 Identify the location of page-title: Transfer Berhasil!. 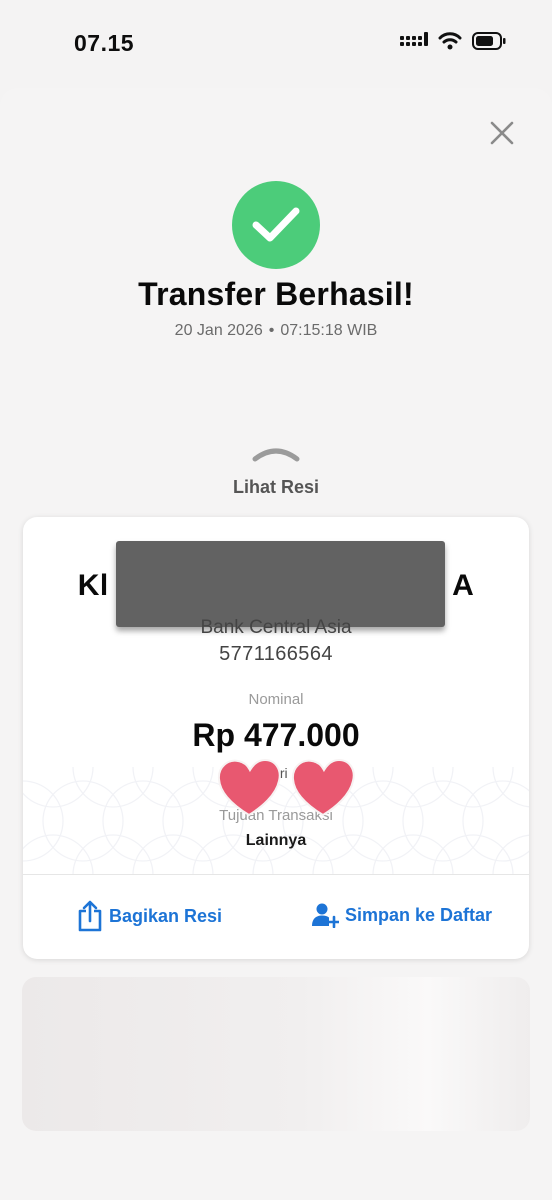
(276, 294).